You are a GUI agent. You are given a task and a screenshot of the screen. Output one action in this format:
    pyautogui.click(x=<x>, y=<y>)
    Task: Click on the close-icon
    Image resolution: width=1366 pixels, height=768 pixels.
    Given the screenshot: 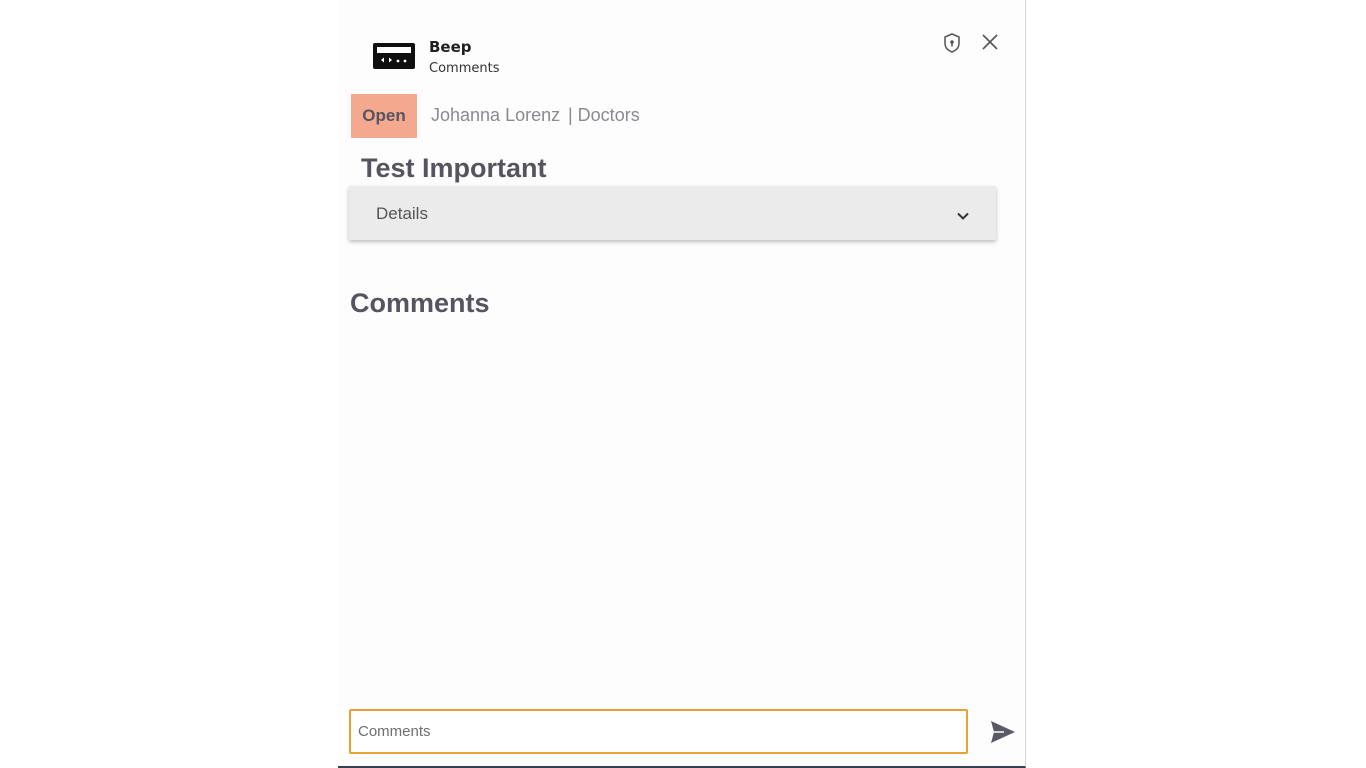 What is the action you would take?
    pyautogui.click(x=990, y=42)
    